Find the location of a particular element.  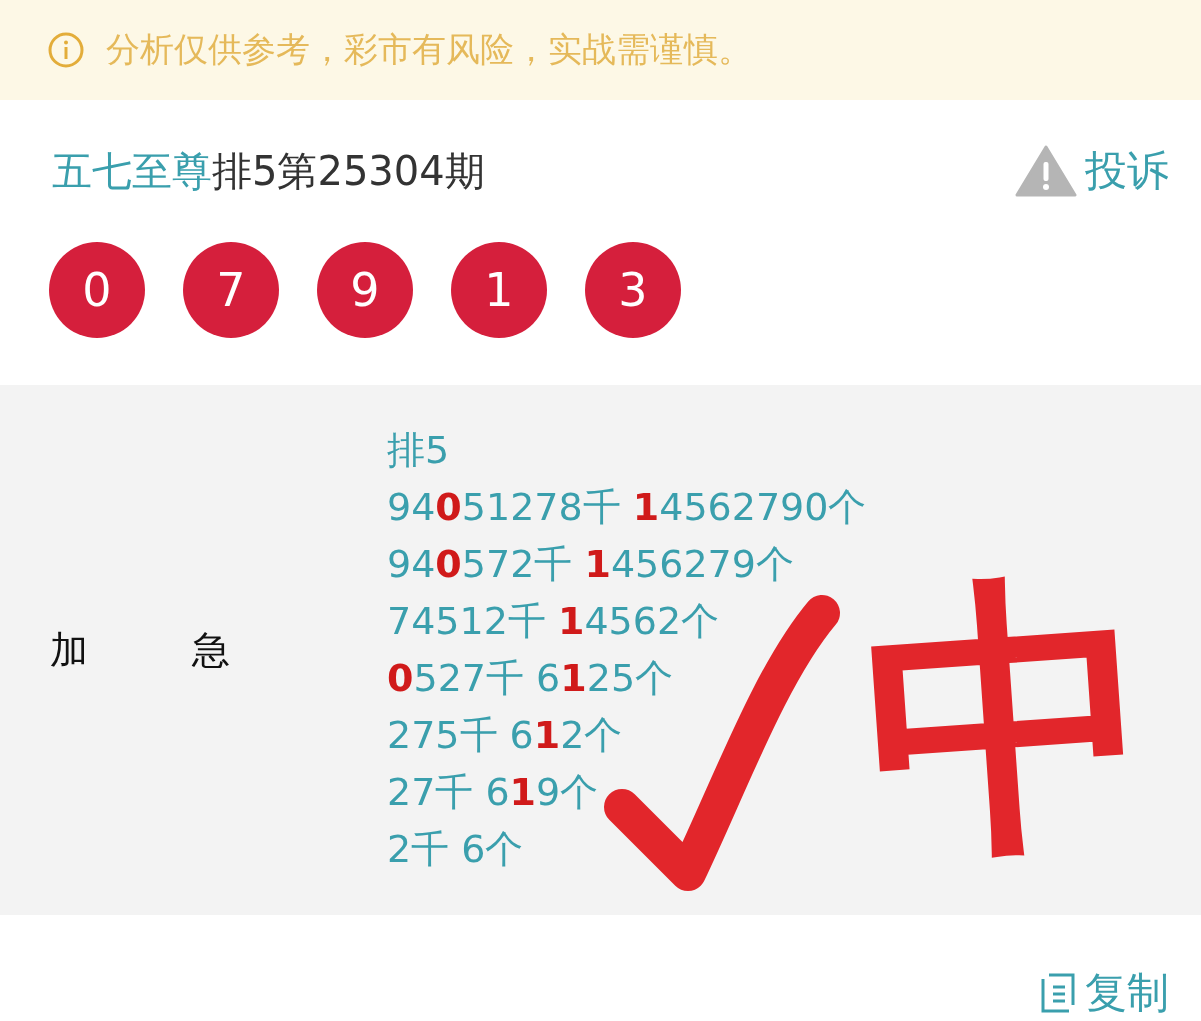

prediction-line: 0527千 6125个 is located at coordinates (531, 678).